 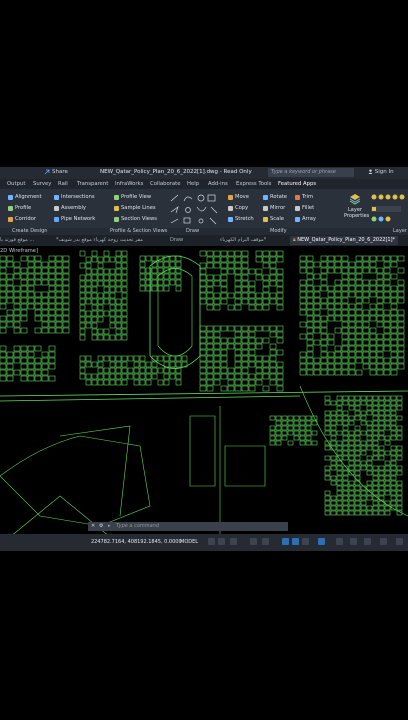 I want to click on tab-featured-apps: Featured Apps, so click(x=297, y=184).